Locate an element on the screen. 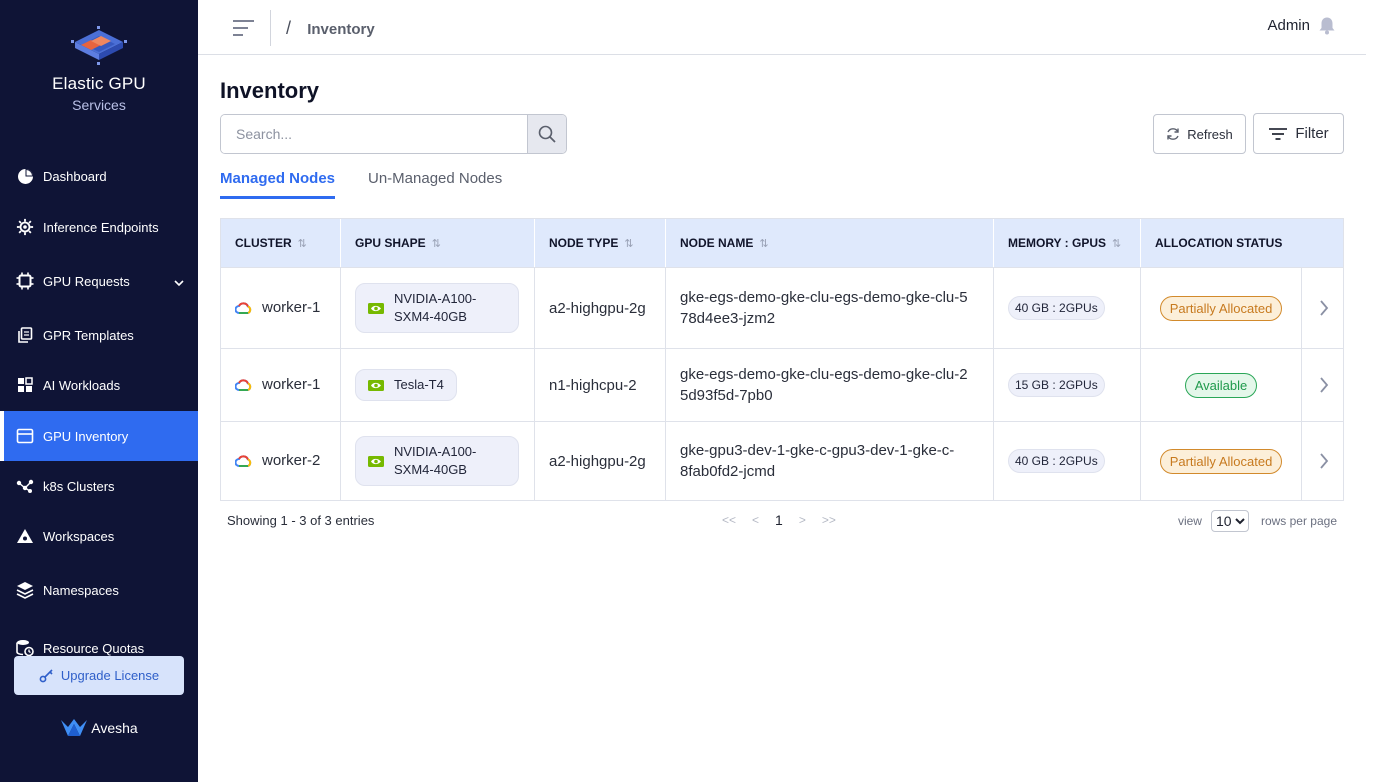 The image size is (1398, 782). database-clock-icon is located at coordinates (25, 648).